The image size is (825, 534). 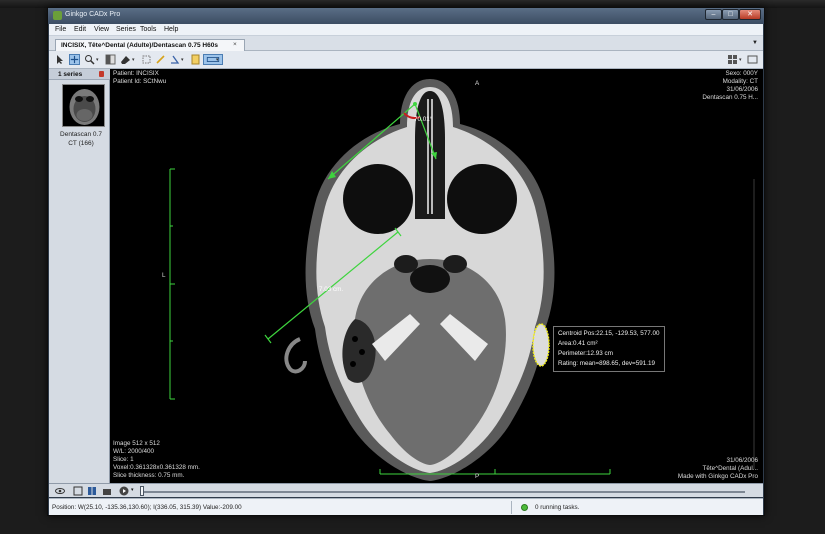 I want to click on patient-id: Patient Id: SCtNwu, so click(x=140, y=81).